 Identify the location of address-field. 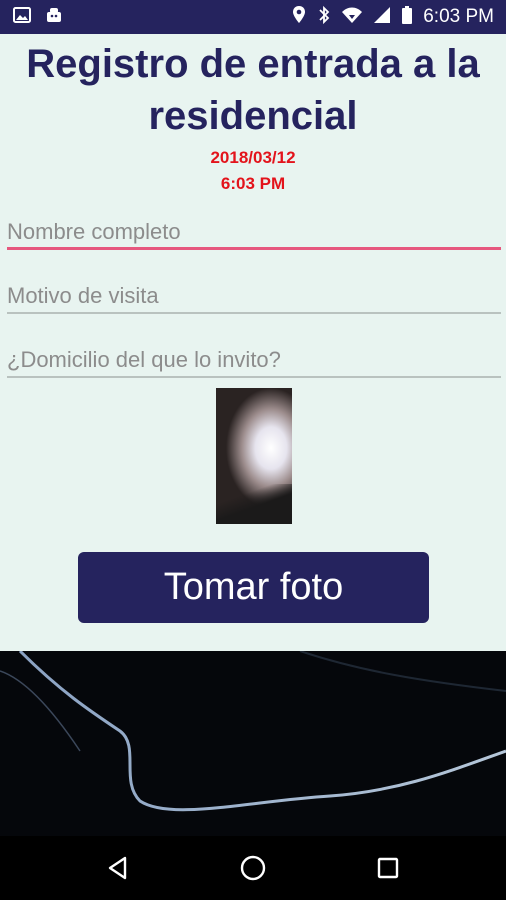
(254, 358).